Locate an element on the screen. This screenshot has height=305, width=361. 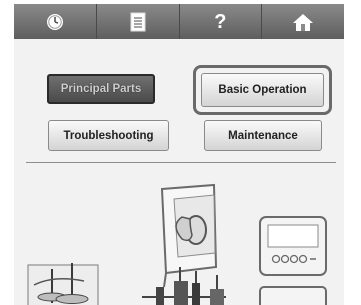
principal-parts-label: Principal Parts is located at coordinates (101, 89).